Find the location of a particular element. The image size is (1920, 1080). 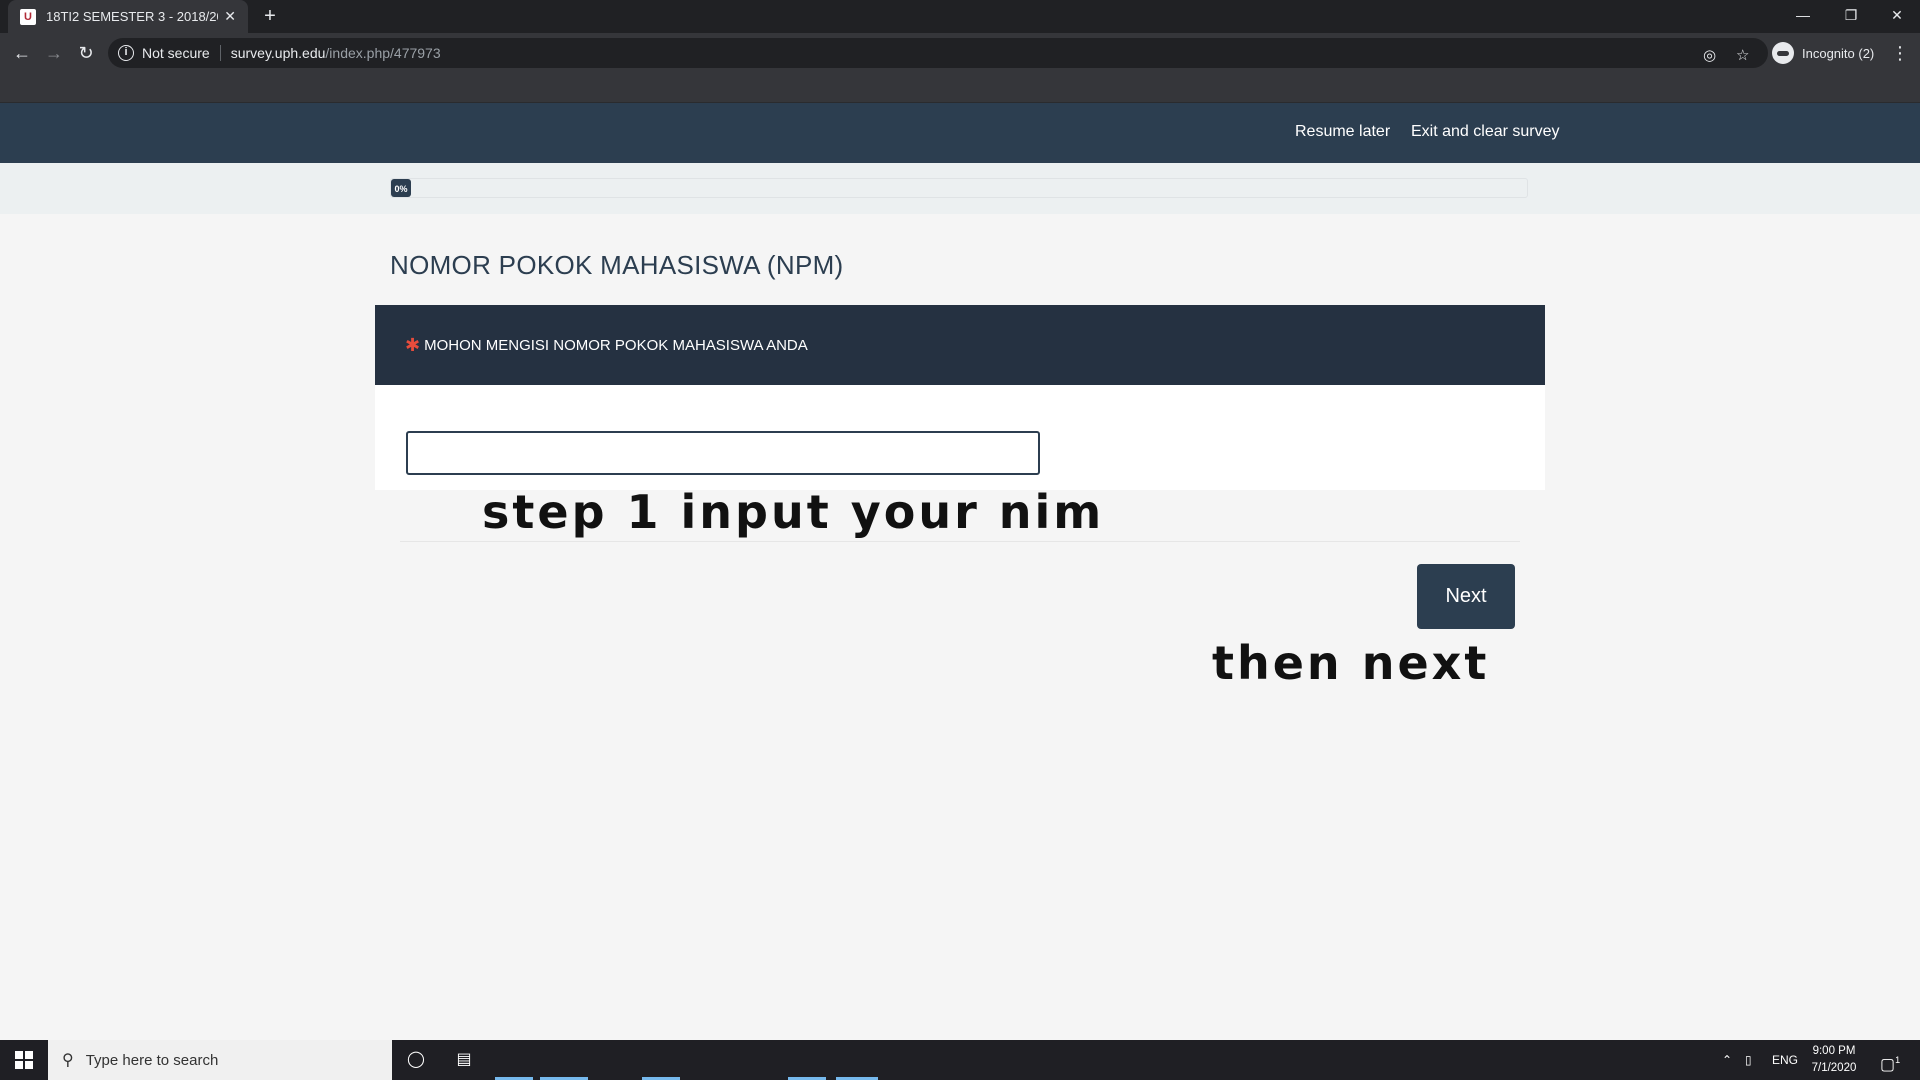

question-text: MOHON MENGISI NOMOR POKOK MAHASISWA ANDA is located at coordinates (616, 345).